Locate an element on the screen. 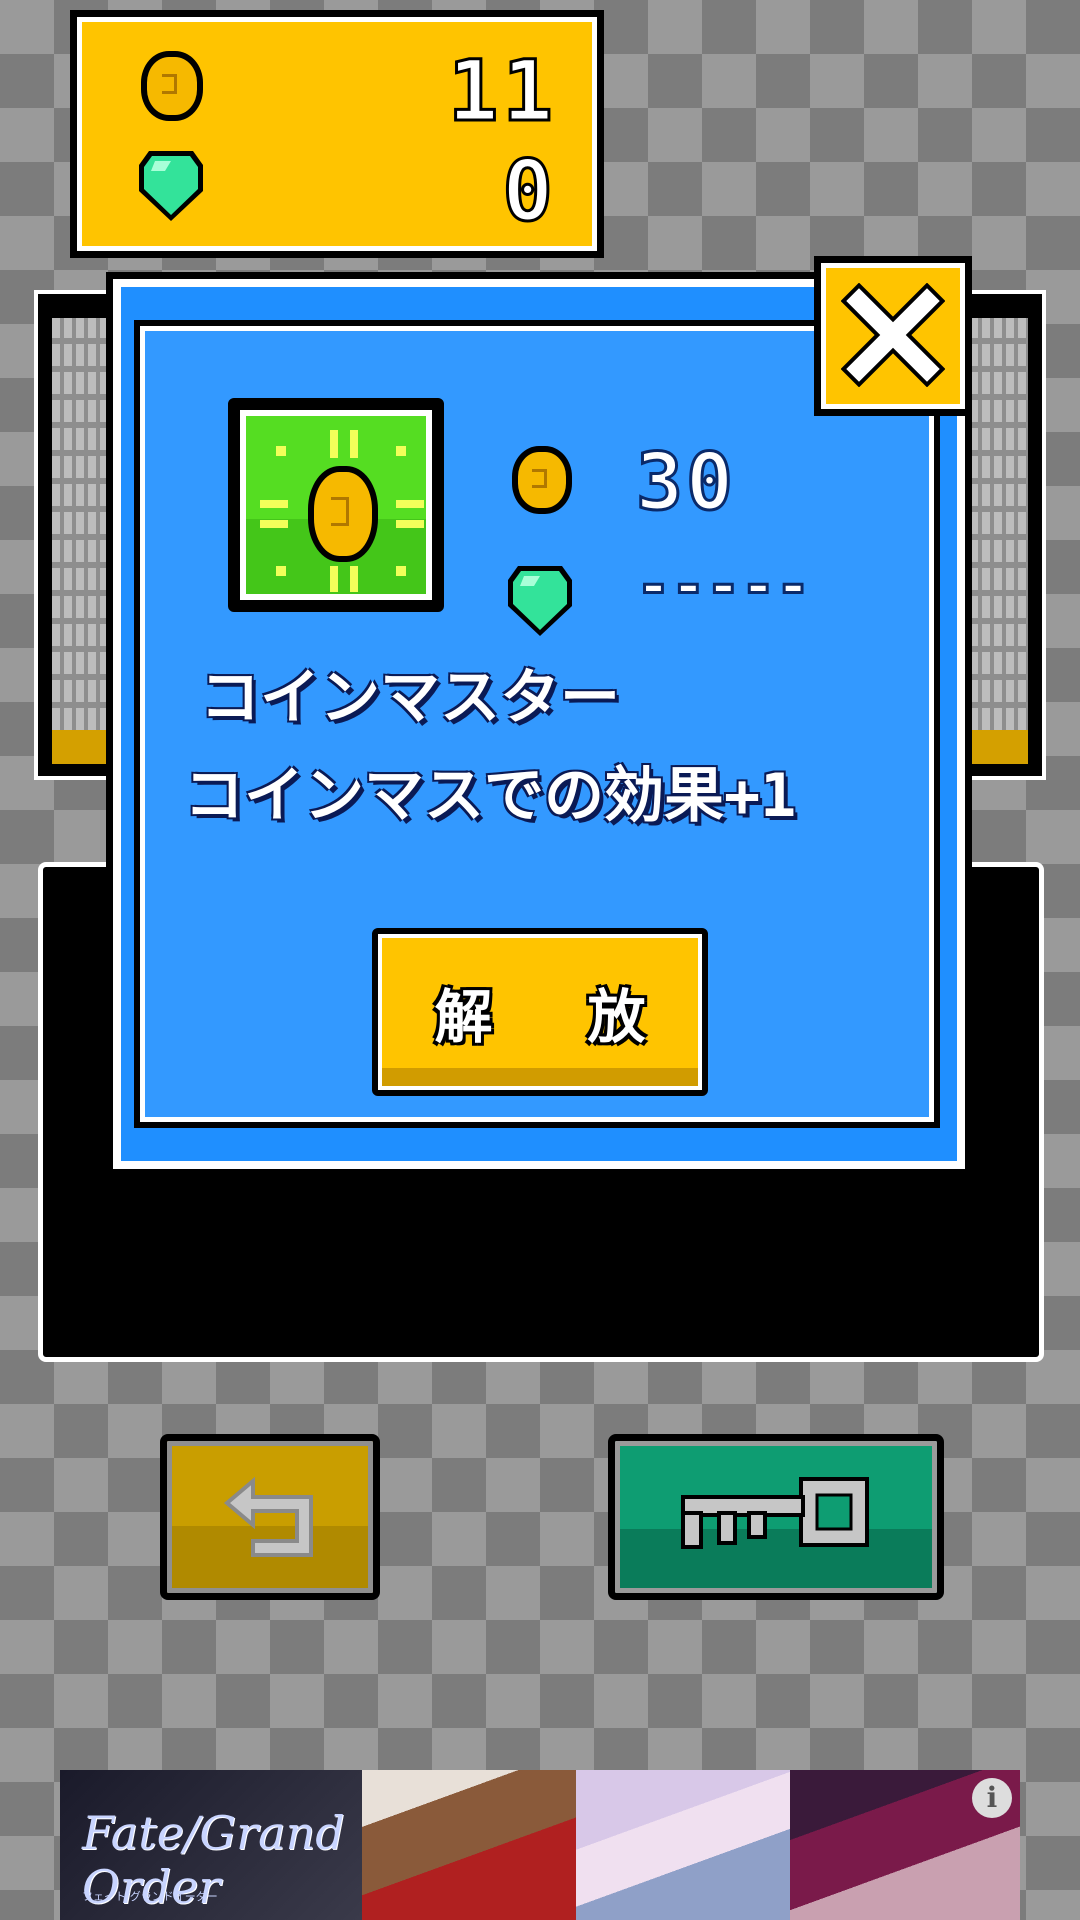  key-icon is located at coordinates (775, 1513).